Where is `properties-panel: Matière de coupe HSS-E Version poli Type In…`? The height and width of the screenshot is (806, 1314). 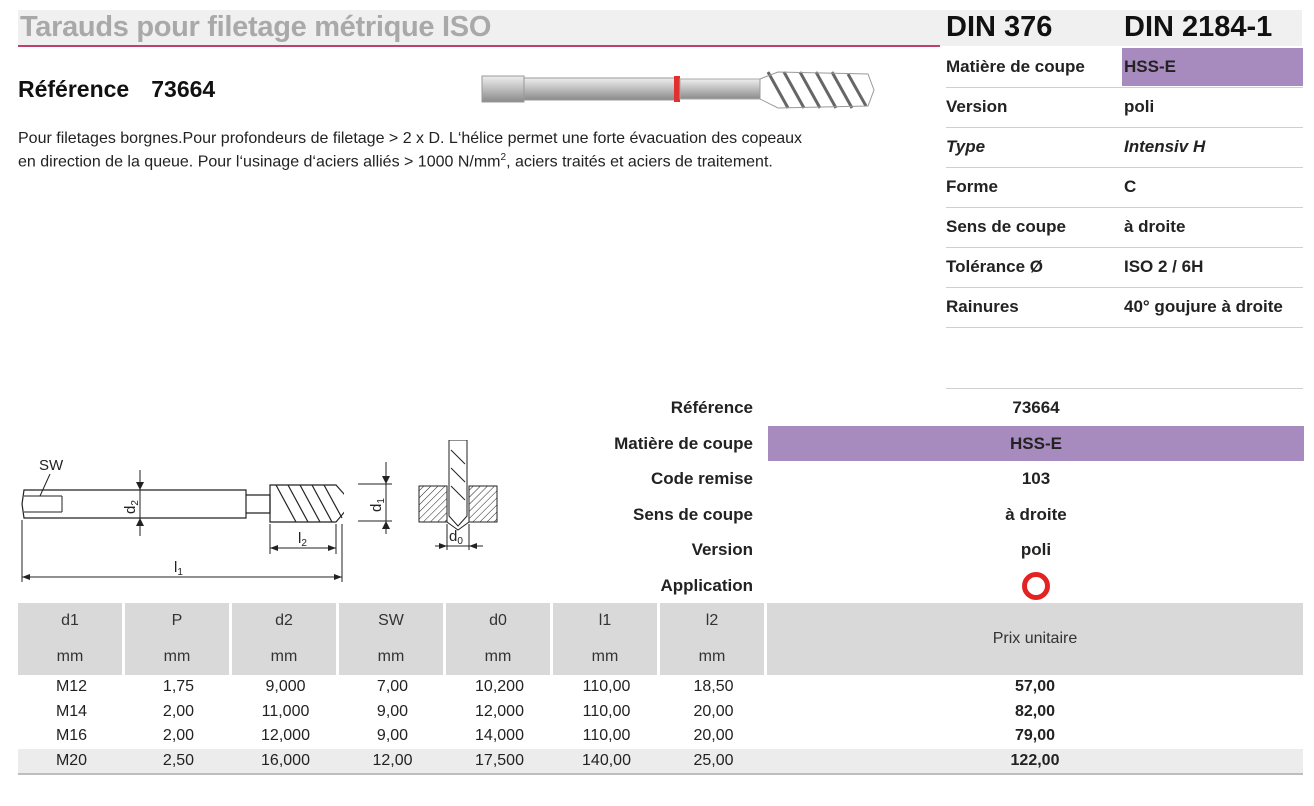 properties-panel: Matière de coupe HSS-E Version poli Type In… is located at coordinates (1124, 218).